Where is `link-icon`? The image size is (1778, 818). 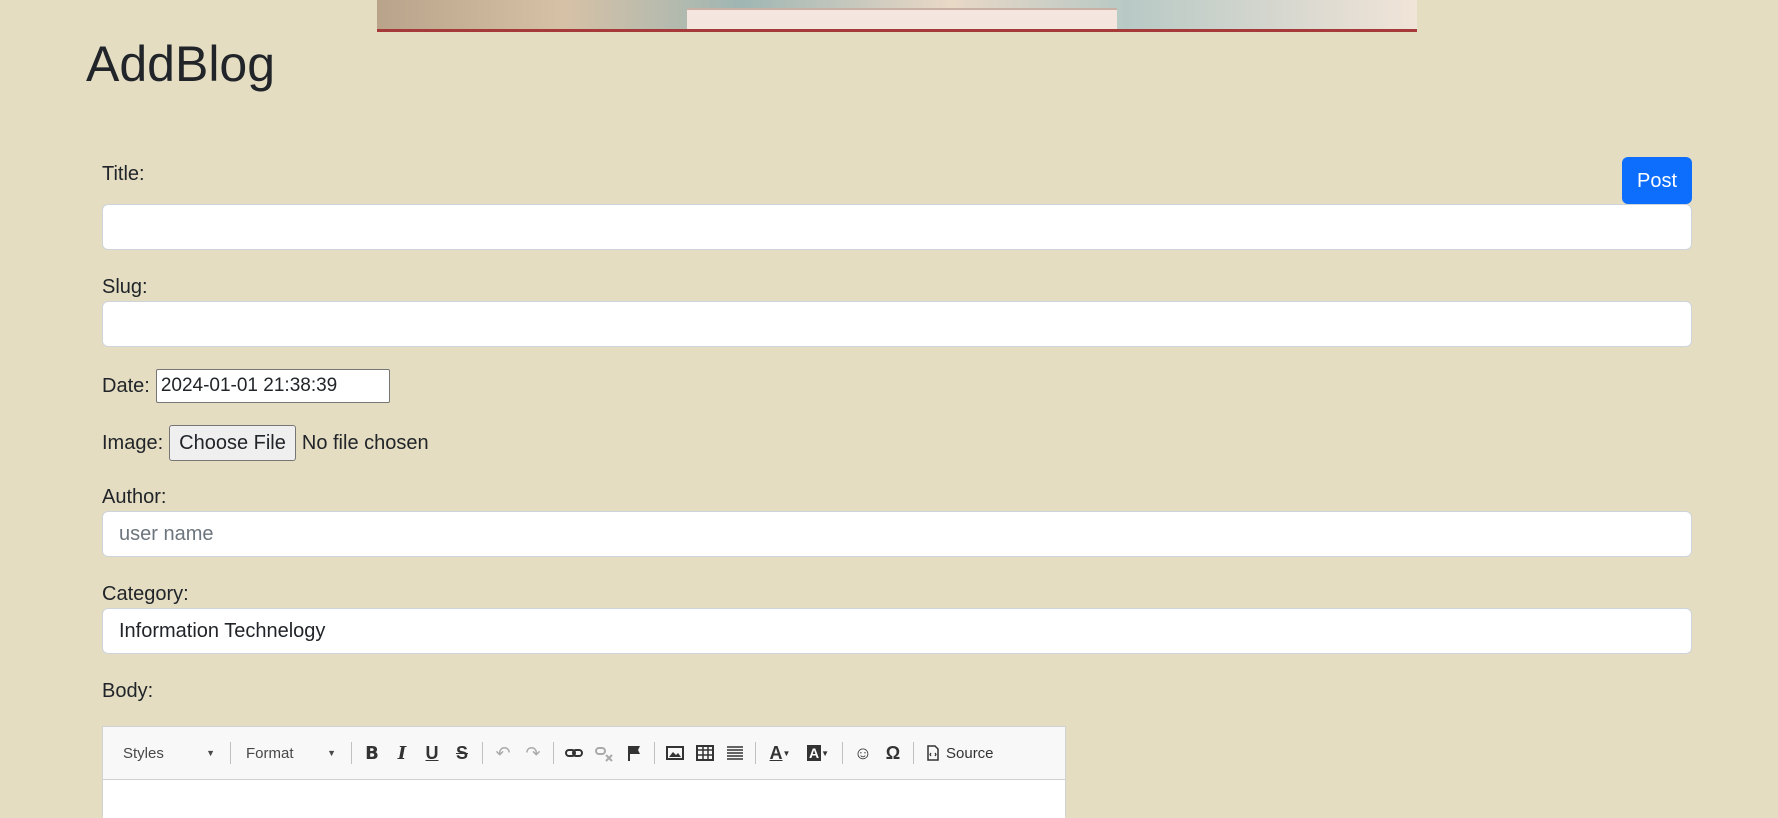 link-icon is located at coordinates (574, 753).